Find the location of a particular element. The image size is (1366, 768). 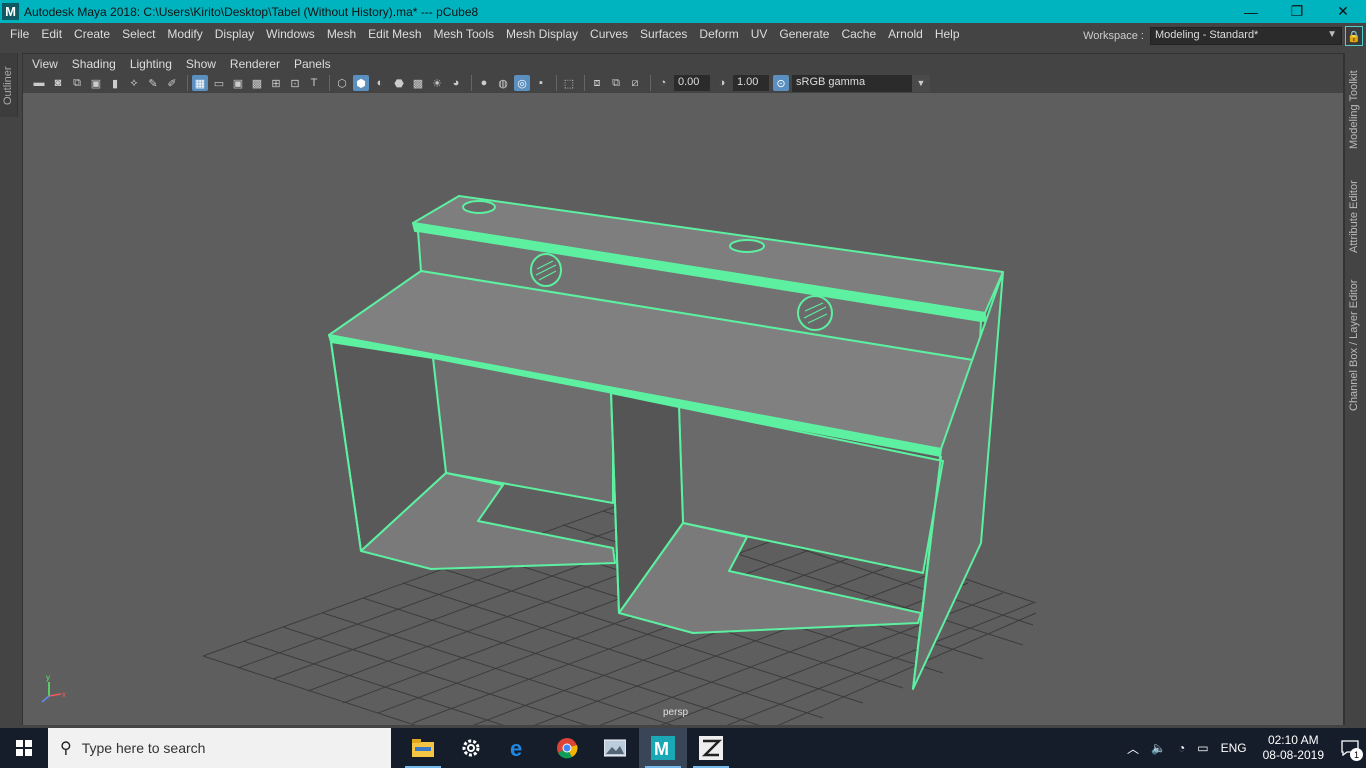

lock-icon: 🔒 is located at coordinates (1354, 36).